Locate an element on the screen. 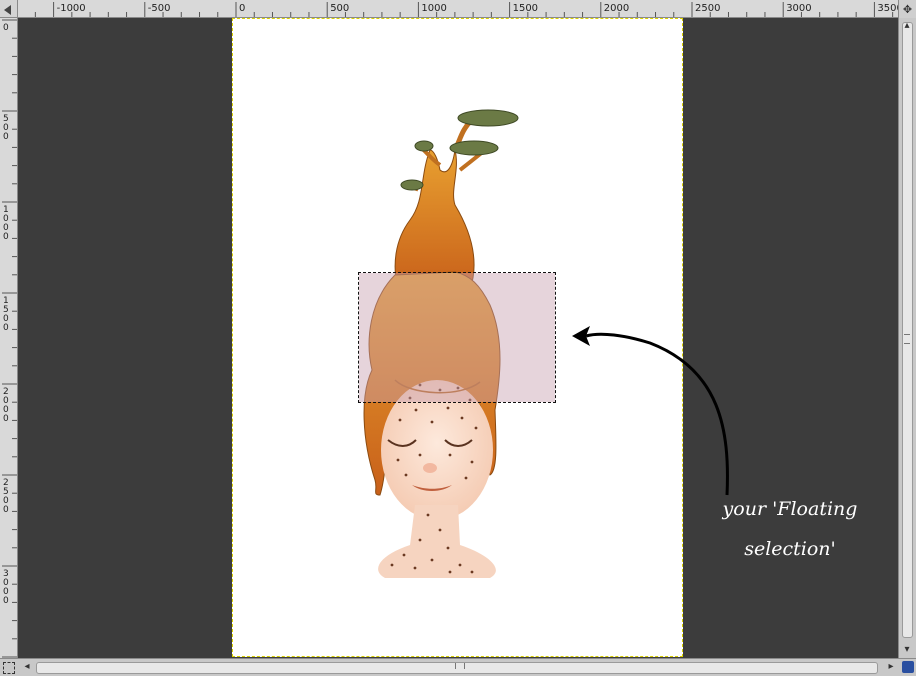  horizontal-grip-icon is located at coordinates (460, 666).